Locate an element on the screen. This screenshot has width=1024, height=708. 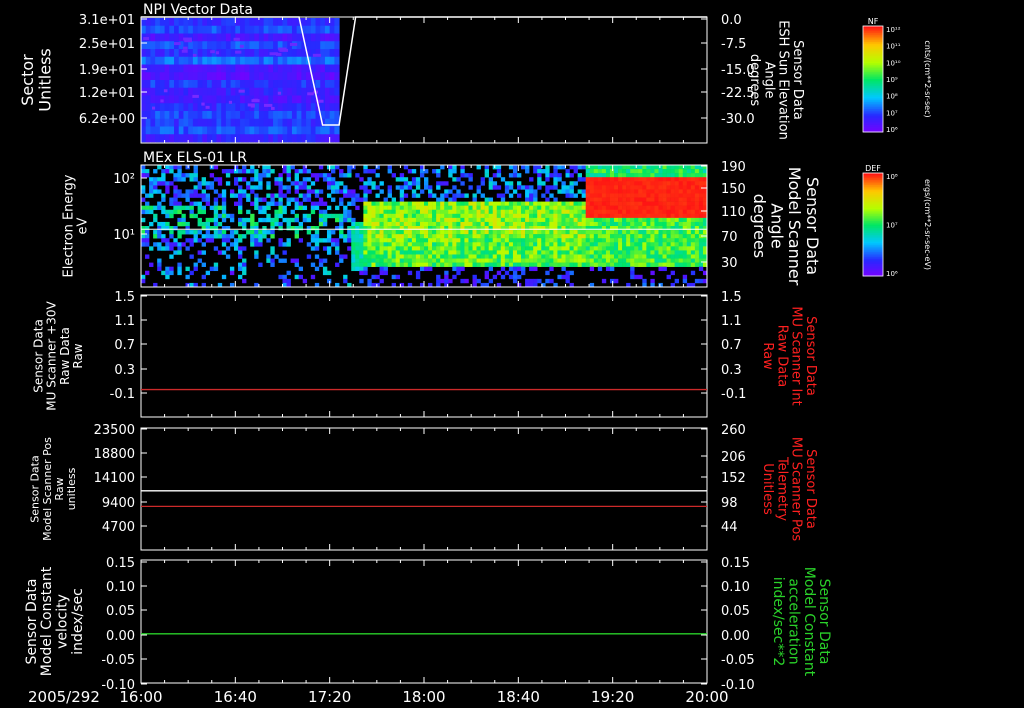
y-tick-label-right: 0.15 is located at coordinates (735, 563).